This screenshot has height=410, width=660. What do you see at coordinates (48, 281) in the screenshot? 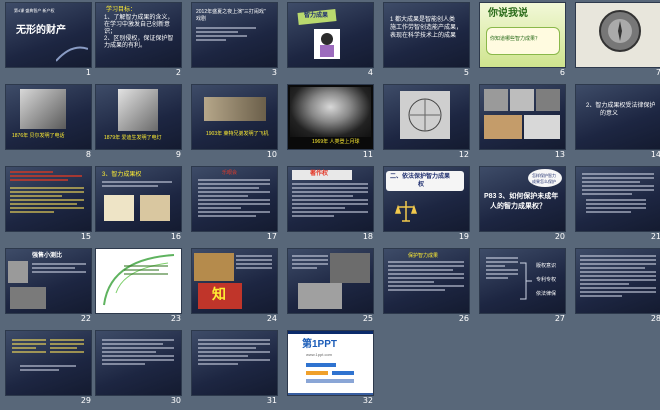
I see `slide-thumbnail-22: 强售小测比` at bounding box center [48, 281].